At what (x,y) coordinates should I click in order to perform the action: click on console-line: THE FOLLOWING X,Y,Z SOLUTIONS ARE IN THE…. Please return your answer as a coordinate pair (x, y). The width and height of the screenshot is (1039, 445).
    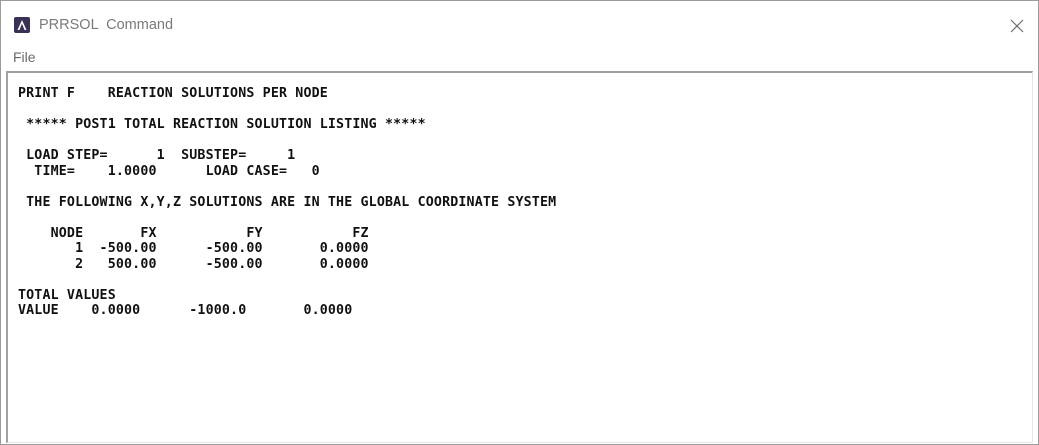
    Looking at the image, I should click on (287, 202).